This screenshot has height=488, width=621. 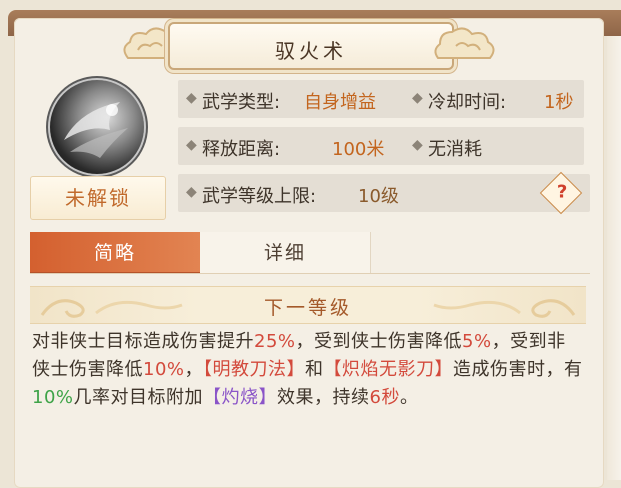 What do you see at coordinates (143, 341) in the screenshot?
I see `desc-text: 对非侠士目标造成伤害提升` at bounding box center [143, 341].